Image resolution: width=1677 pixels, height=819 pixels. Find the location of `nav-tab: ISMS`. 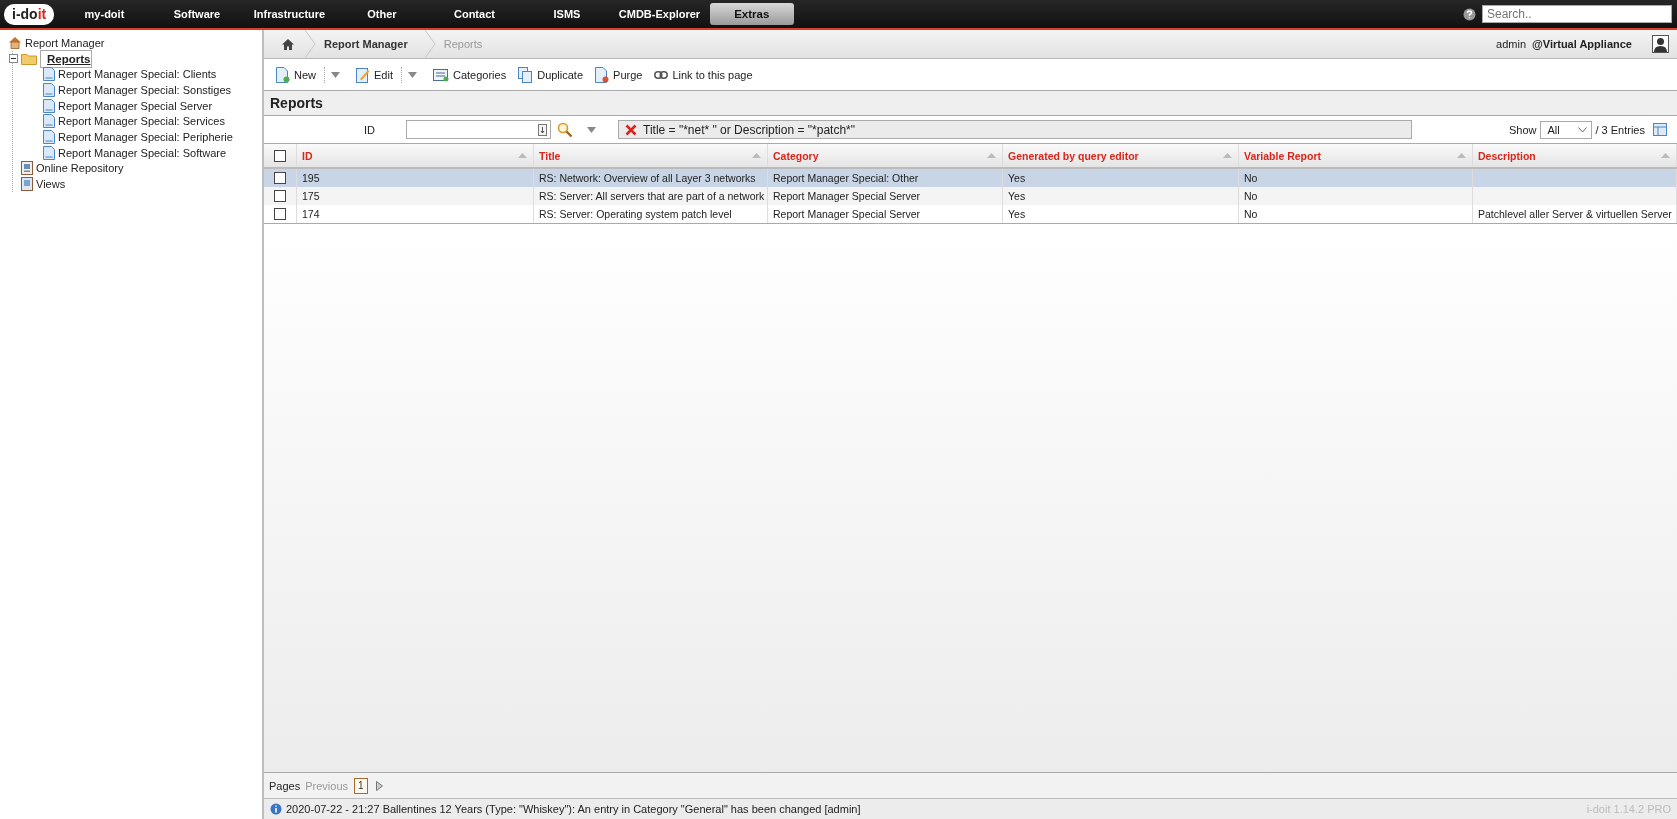

nav-tab: ISMS is located at coordinates (567, 14).